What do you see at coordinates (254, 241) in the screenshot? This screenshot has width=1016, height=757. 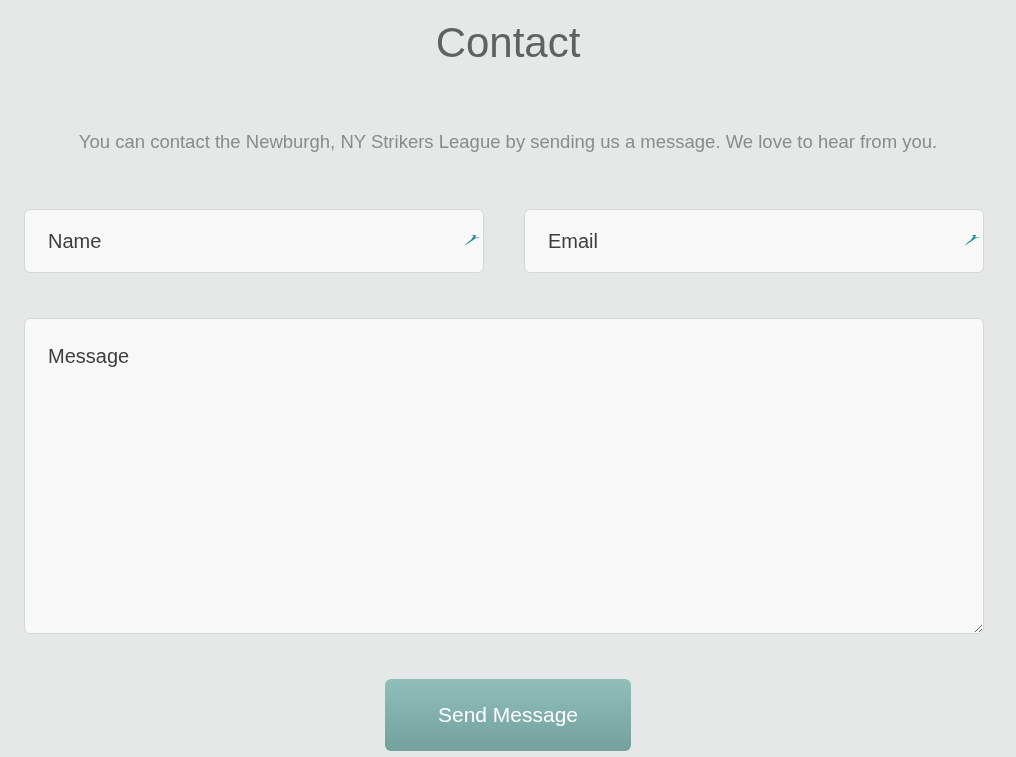 I see `input-field: Name` at bounding box center [254, 241].